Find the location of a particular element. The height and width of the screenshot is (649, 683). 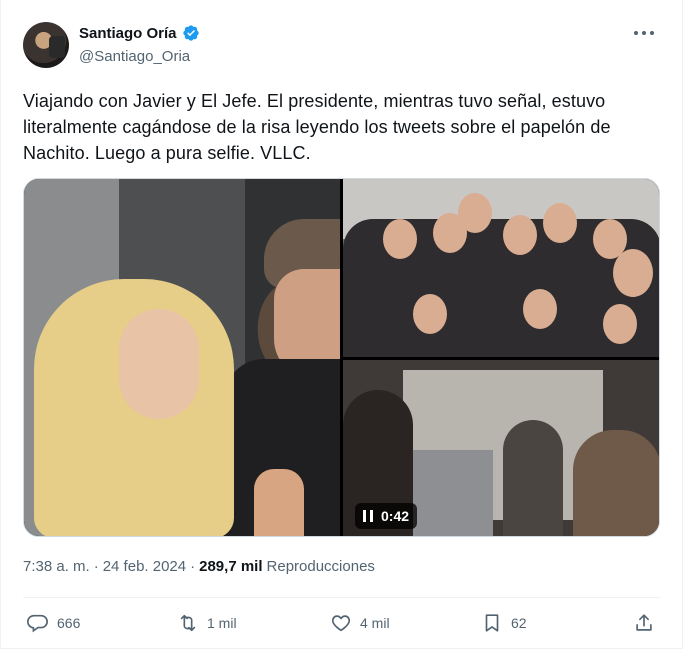

action-bar: 666 1 mil 4 mil 62 is located at coordinates (342, 623).